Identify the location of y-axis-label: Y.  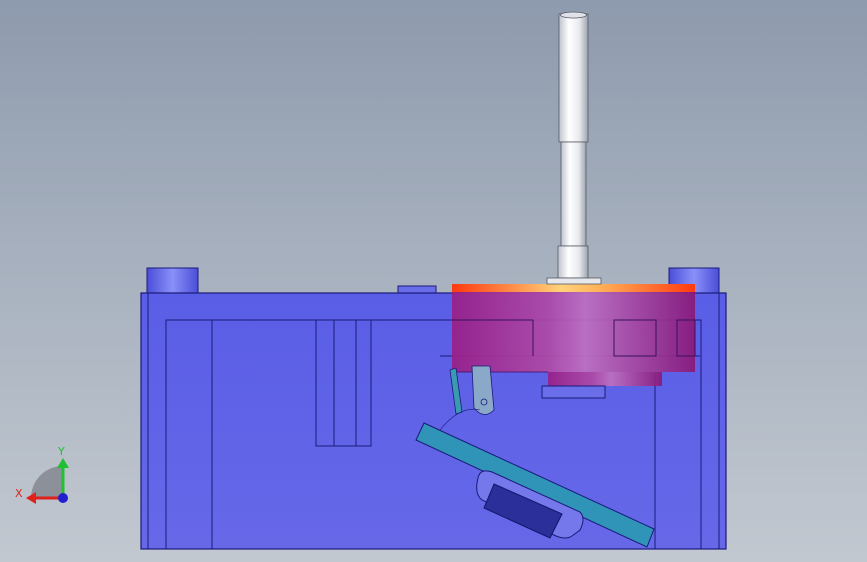
(61, 451).